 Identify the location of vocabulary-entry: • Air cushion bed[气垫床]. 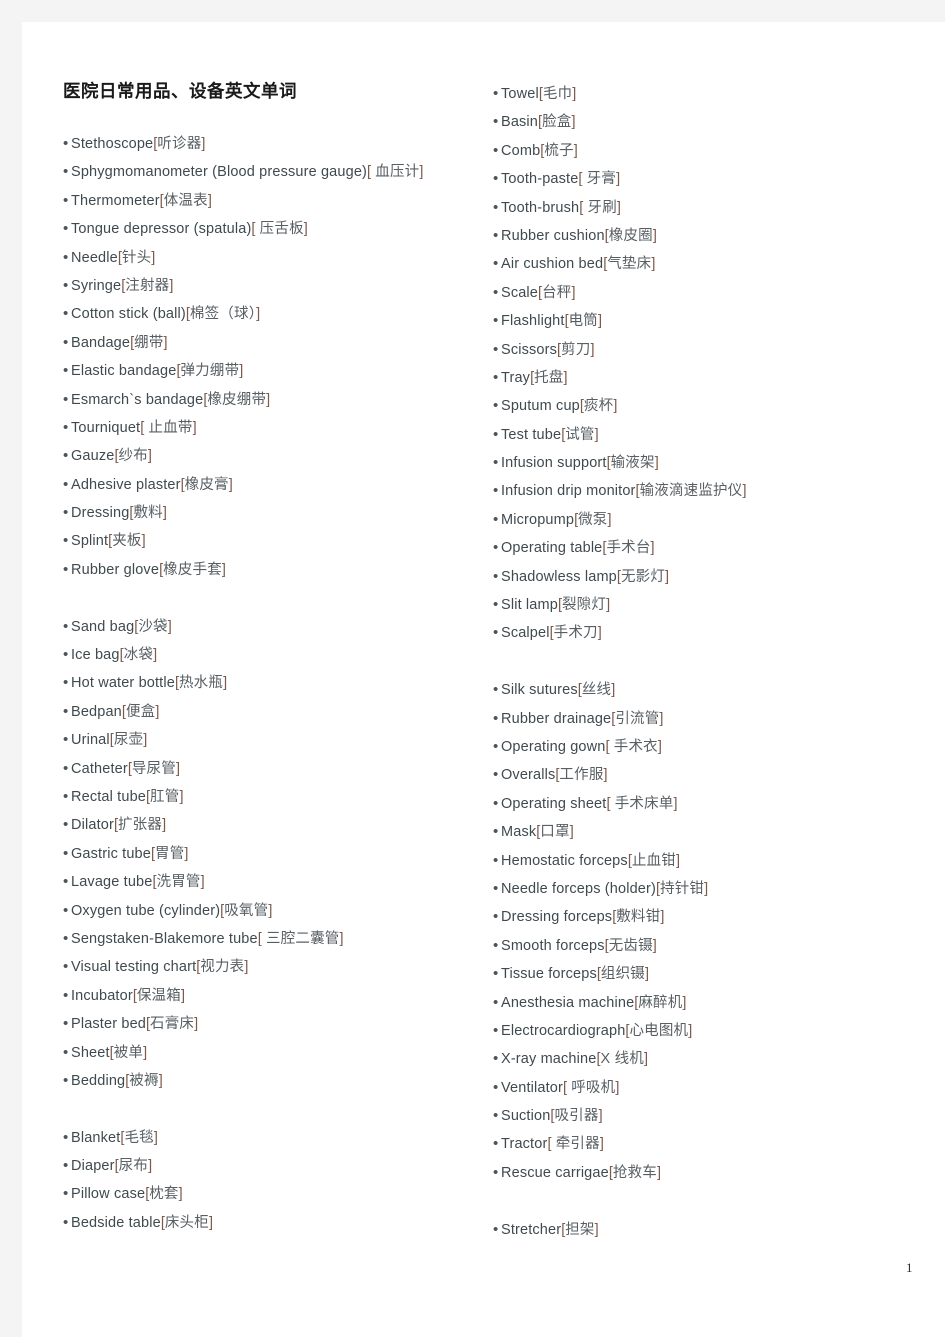
(719, 264).